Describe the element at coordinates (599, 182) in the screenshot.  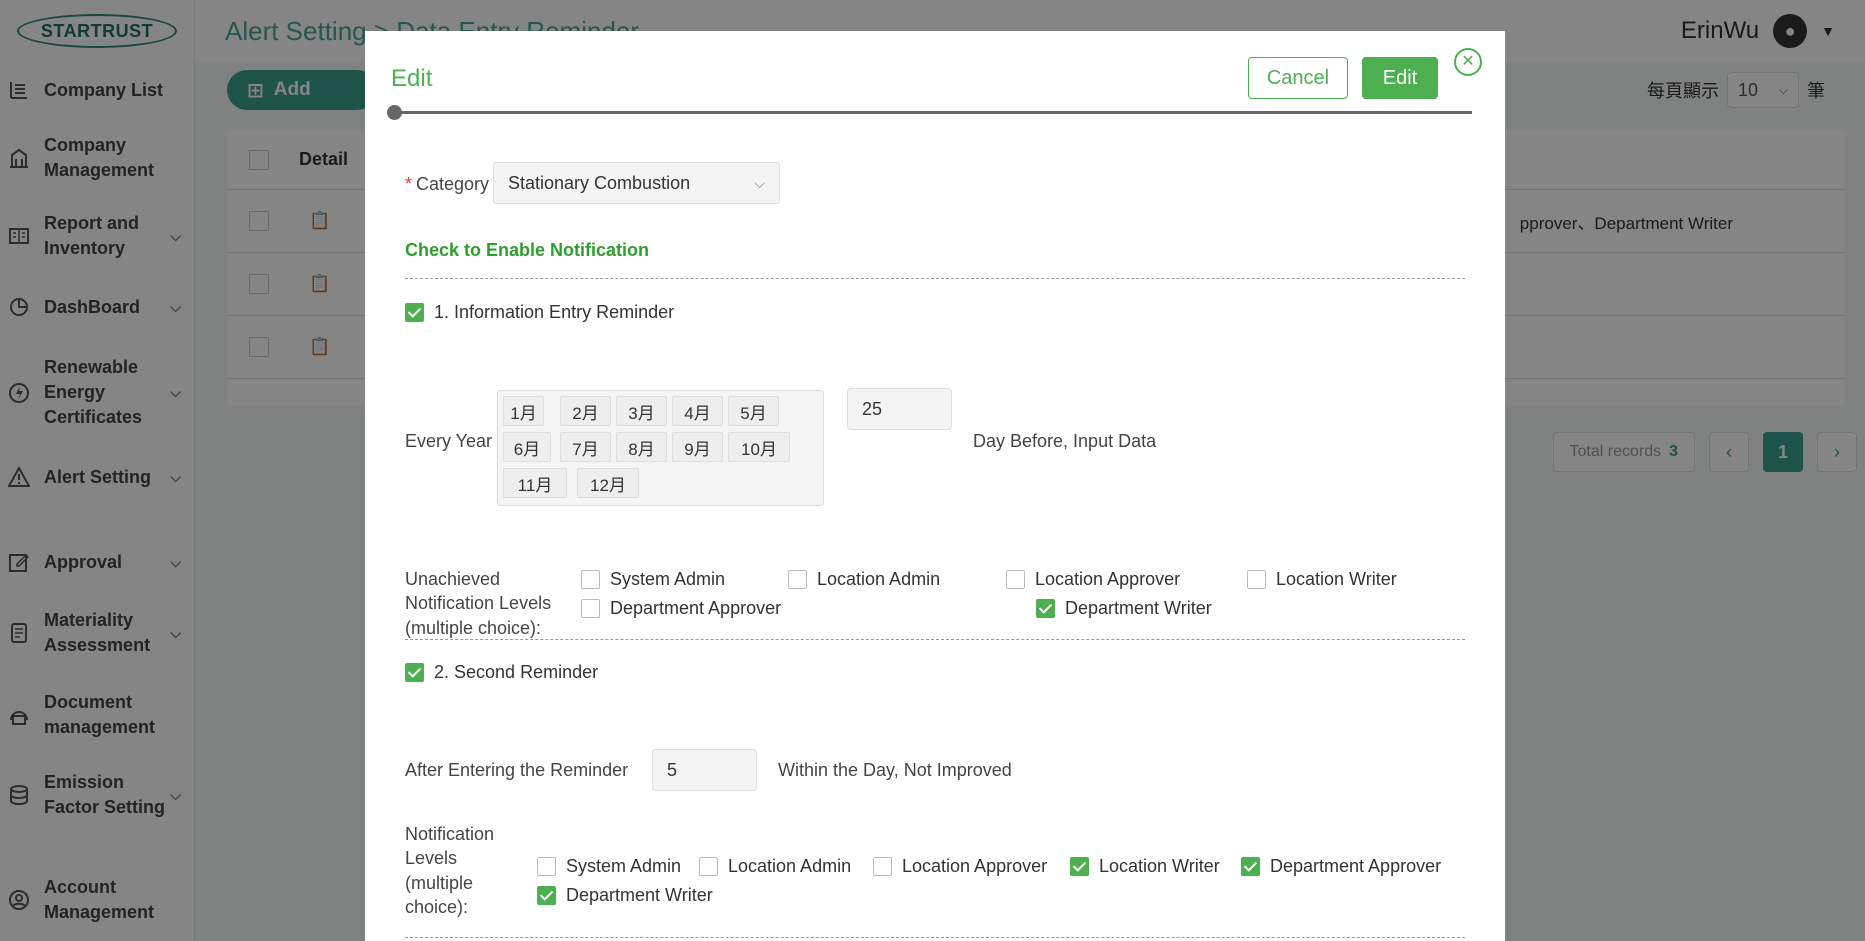
I see `category-value: Stationary Combustion` at that location.